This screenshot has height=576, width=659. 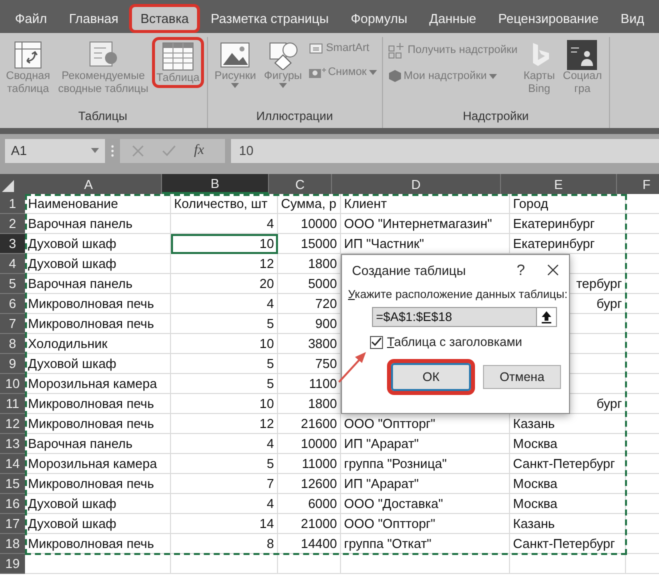 What do you see at coordinates (568, 524) in the screenshot?
I see `table-cell: Казань` at bounding box center [568, 524].